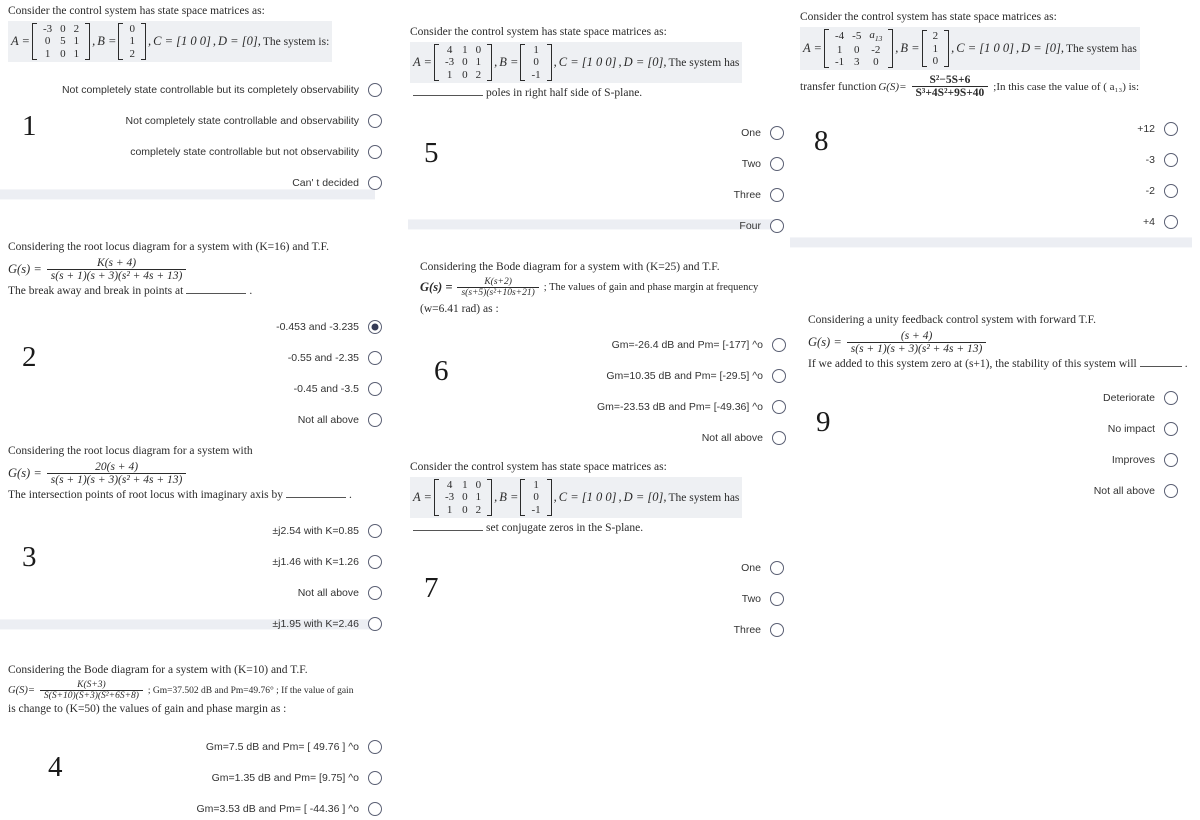  What do you see at coordinates (1145, 459) in the screenshot?
I see `option-row: Improves` at bounding box center [1145, 459].